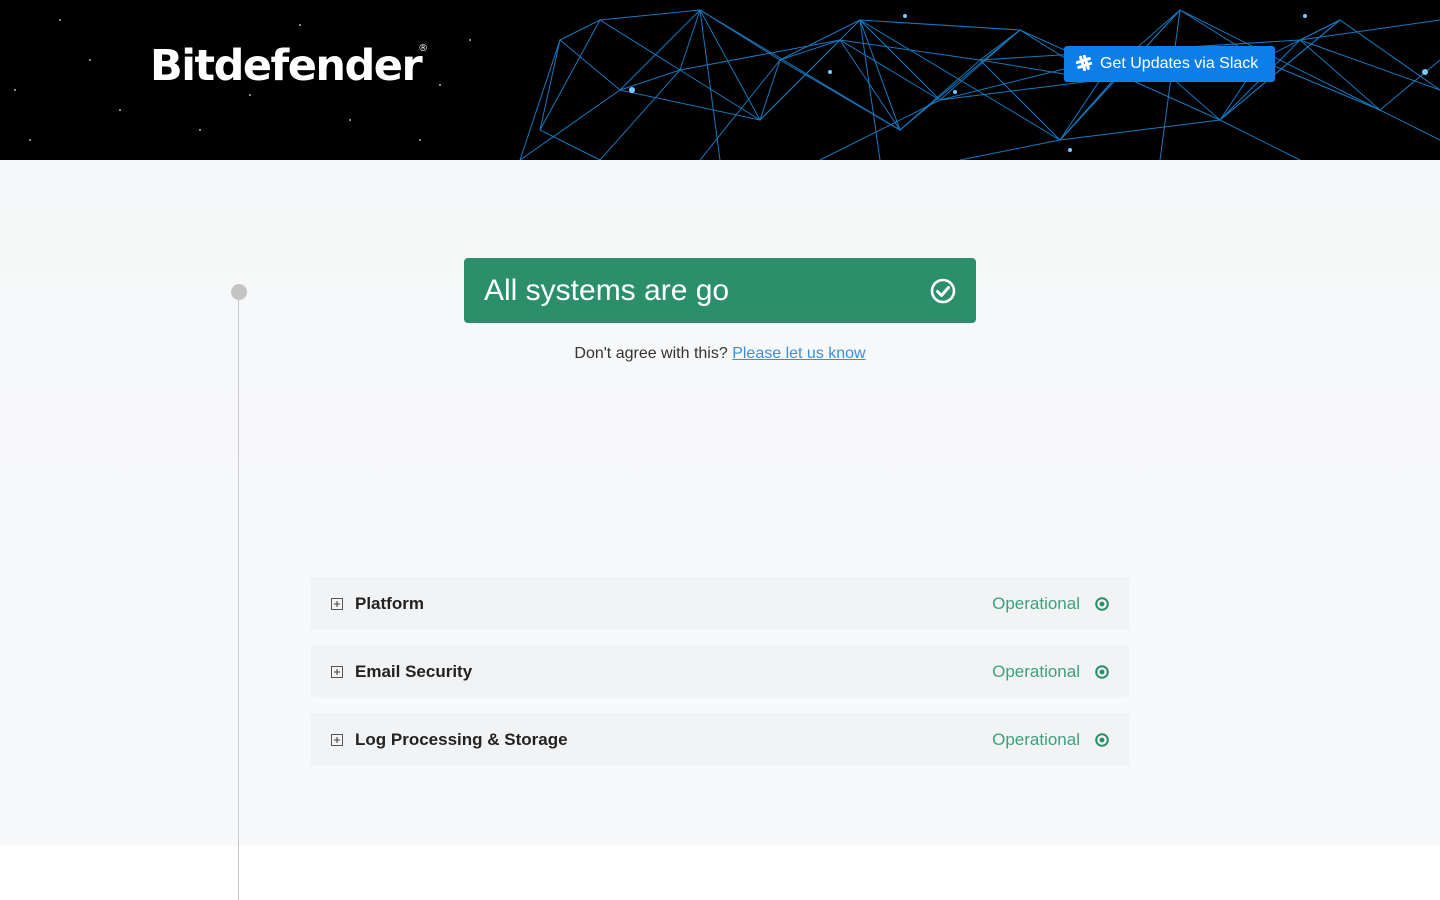 The height and width of the screenshot is (900, 1440). What do you see at coordinates (461, 739) in the screenshot?
I see `component-name: Log Processing & Storage` at bounding box center [461, 739].